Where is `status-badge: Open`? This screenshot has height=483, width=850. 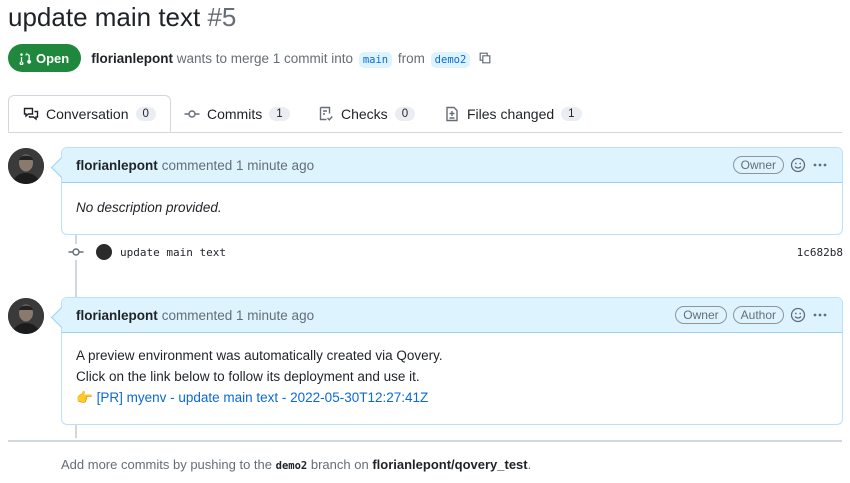
status-badge: Open is located at coordinates (45, 58).